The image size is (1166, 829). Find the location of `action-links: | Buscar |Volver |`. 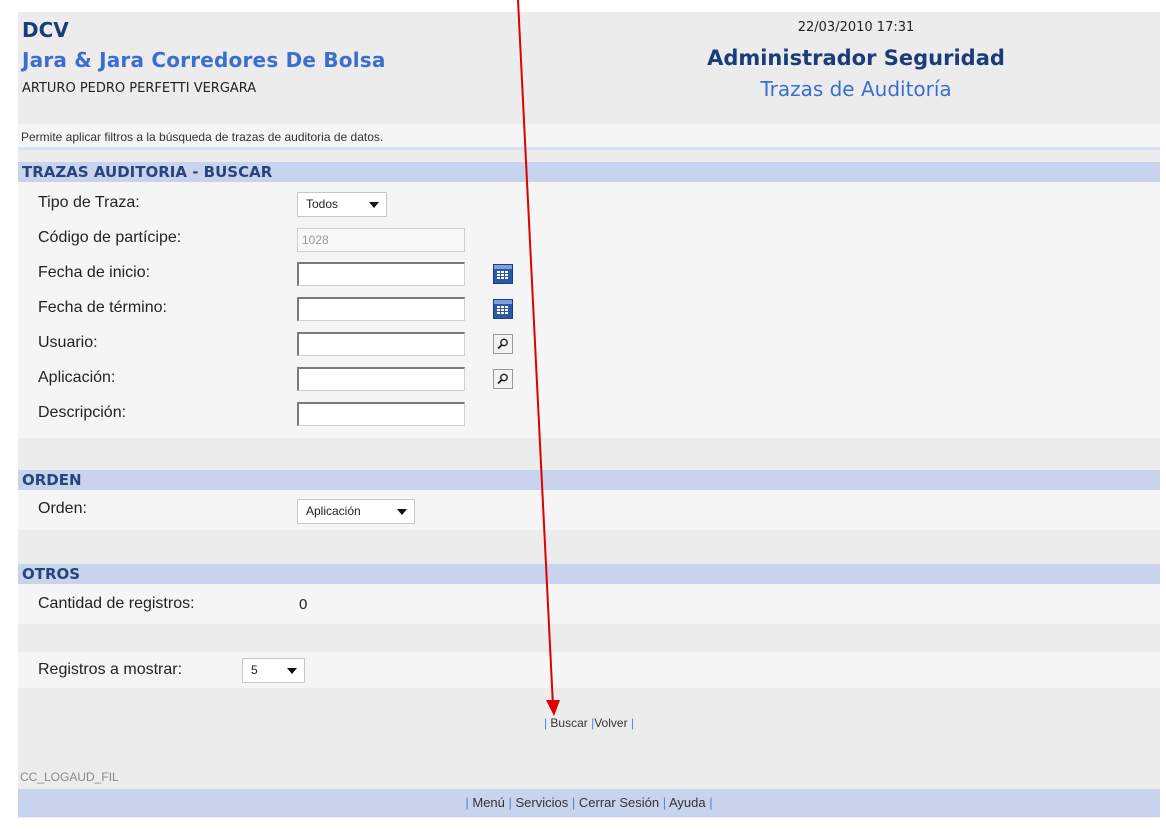

action-links: | Buscar |Volver | is located at coordinates (589, 723).